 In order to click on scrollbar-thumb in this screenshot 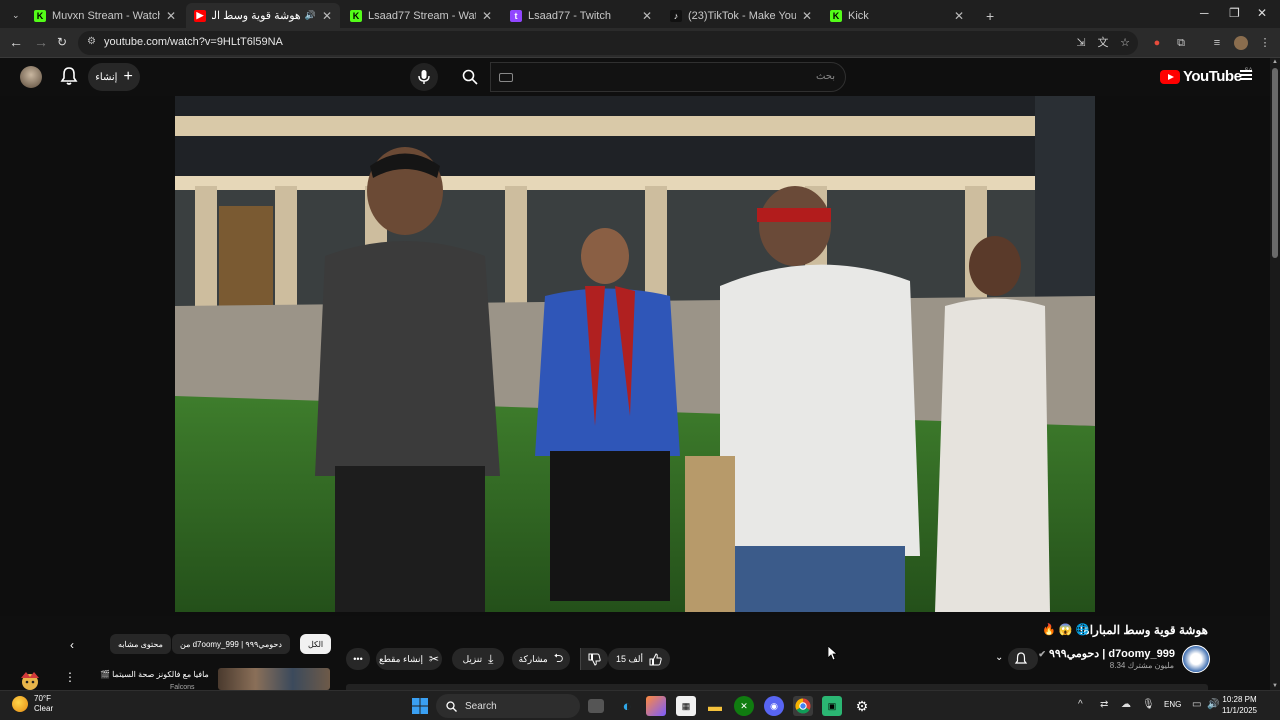, I will do `click(1275, 163)`.